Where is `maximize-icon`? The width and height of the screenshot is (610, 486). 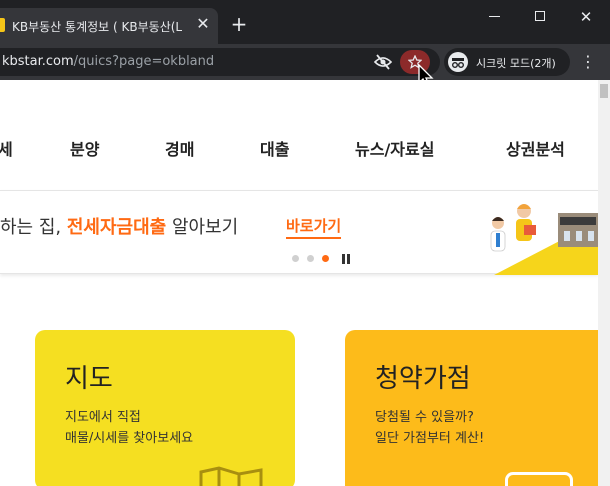 maximize-icon is located at coordinates (540, 16).